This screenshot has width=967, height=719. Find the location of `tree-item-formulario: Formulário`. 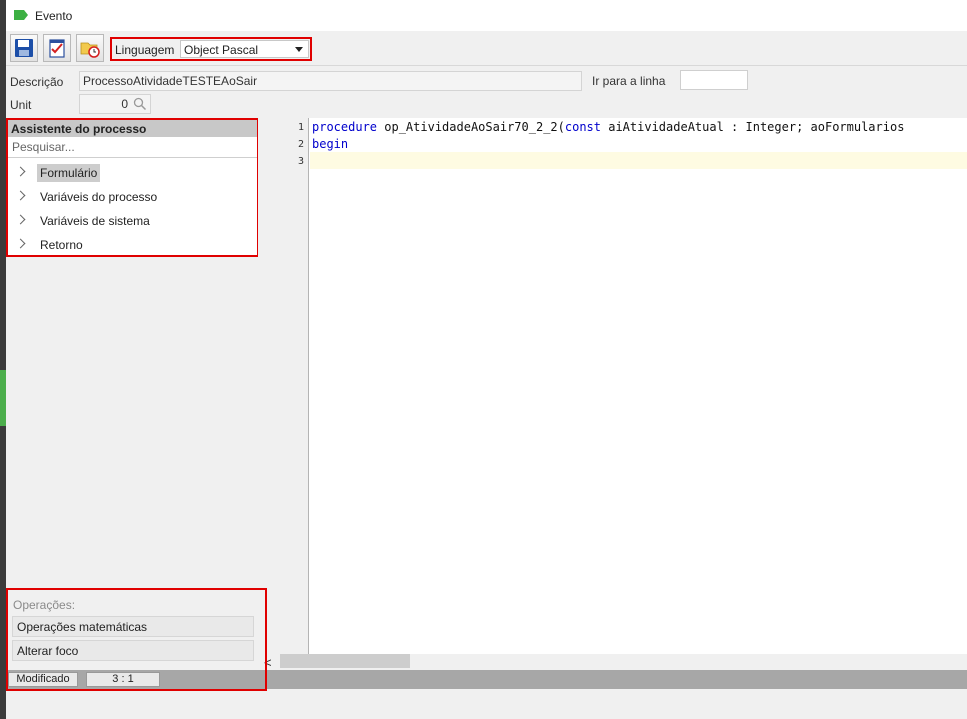

tree-item-formulario: Formulário is located at coordinates (132, 173).